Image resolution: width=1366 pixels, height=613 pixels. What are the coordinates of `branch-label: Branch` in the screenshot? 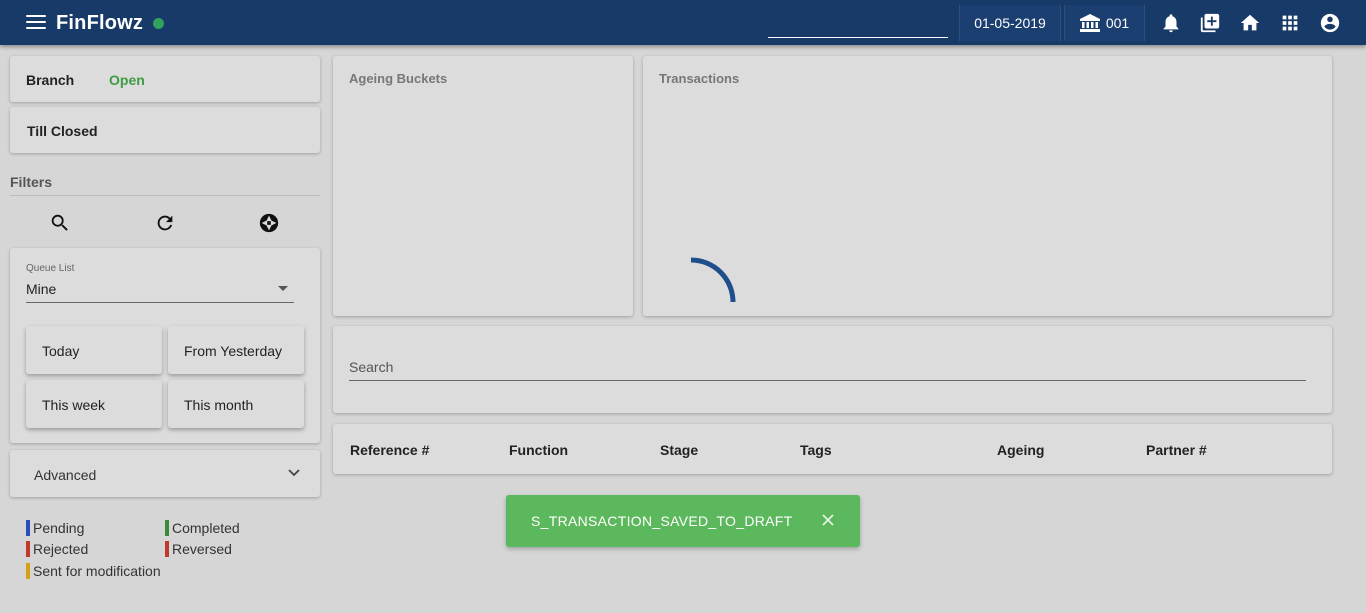 It's located at (50, 80).